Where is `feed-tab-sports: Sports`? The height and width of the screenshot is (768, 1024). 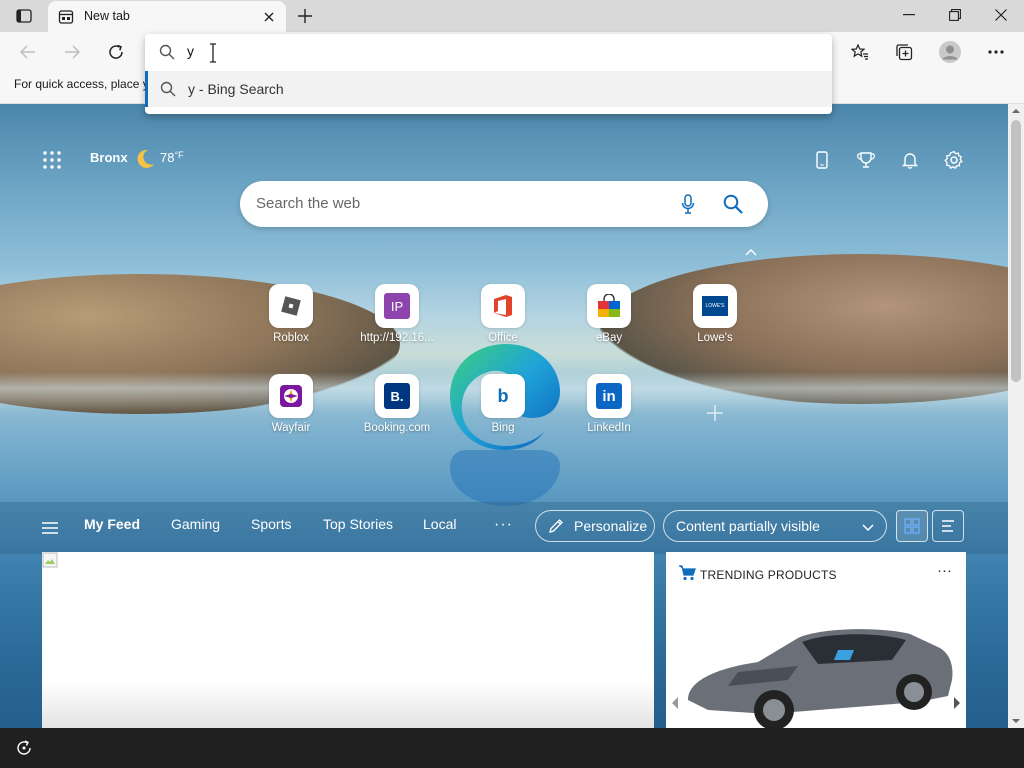
feed-tab-sports: Sports is located at coordinates (271, 524).